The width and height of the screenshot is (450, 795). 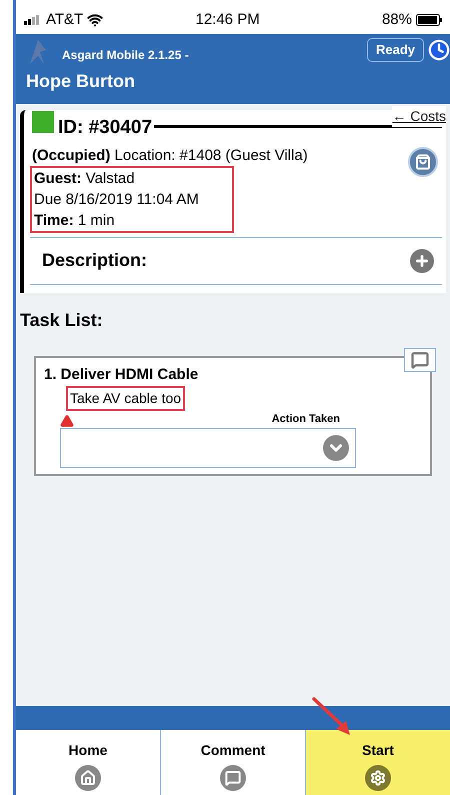 I want to click on bag-button, so click(x=423, y=161).